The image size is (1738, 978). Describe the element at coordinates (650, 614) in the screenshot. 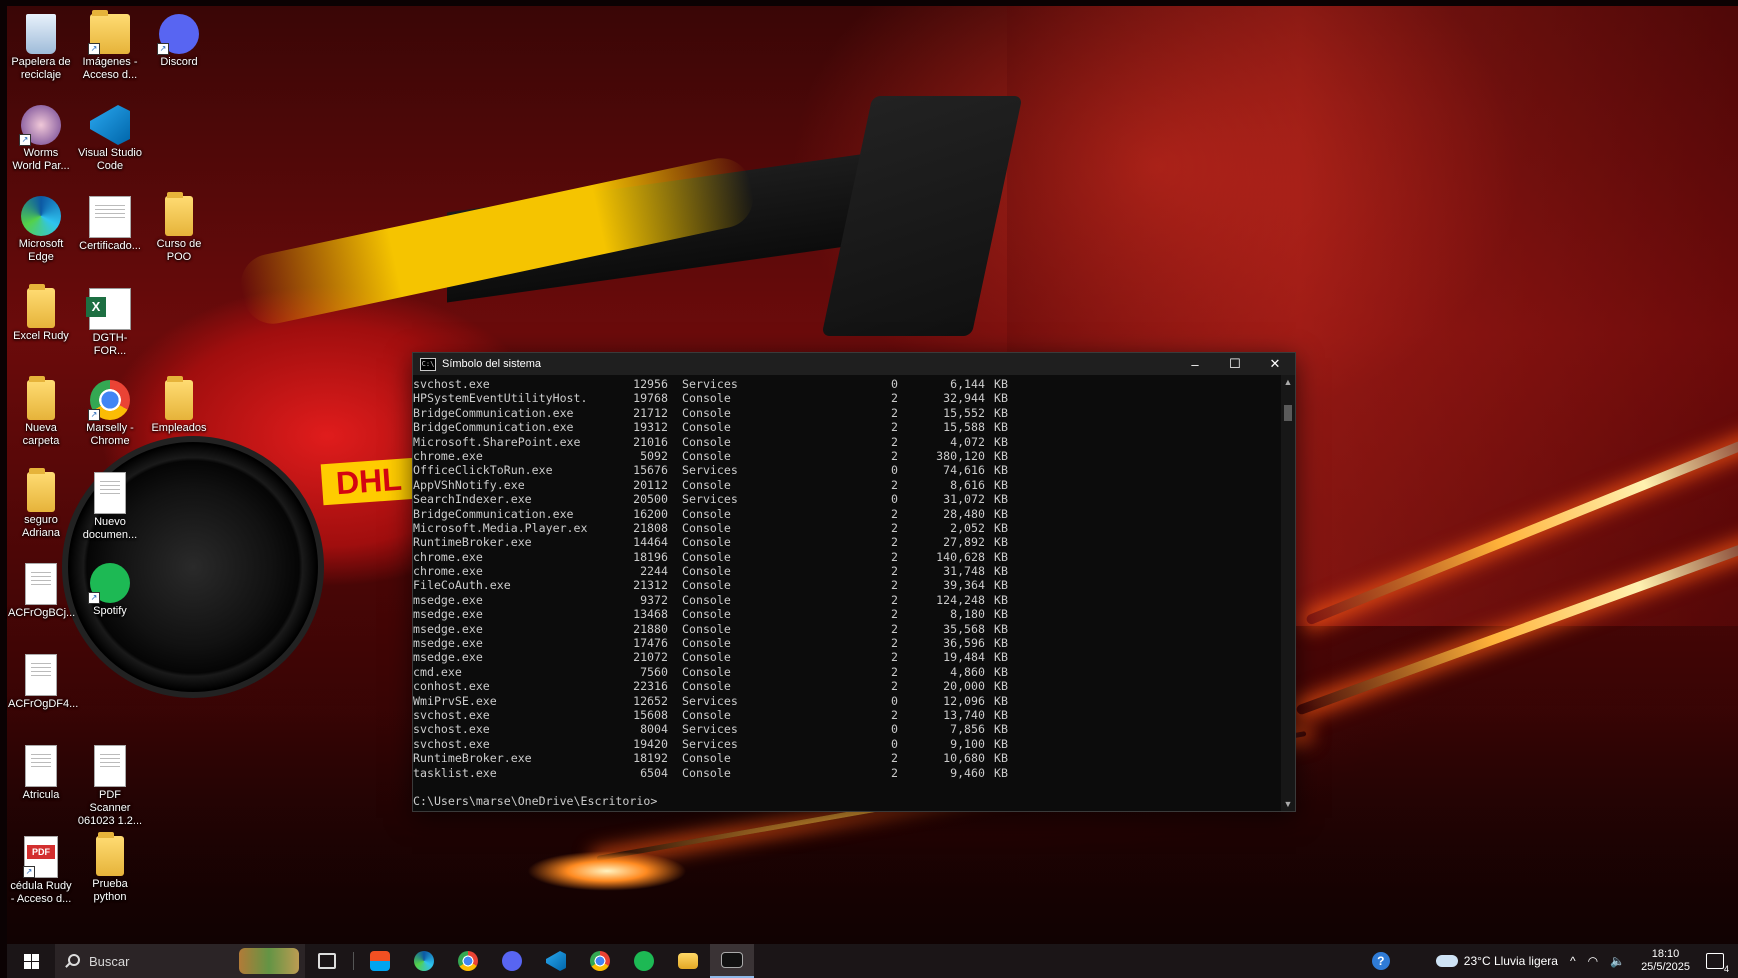

I see `process-pid: 13468` at that location.